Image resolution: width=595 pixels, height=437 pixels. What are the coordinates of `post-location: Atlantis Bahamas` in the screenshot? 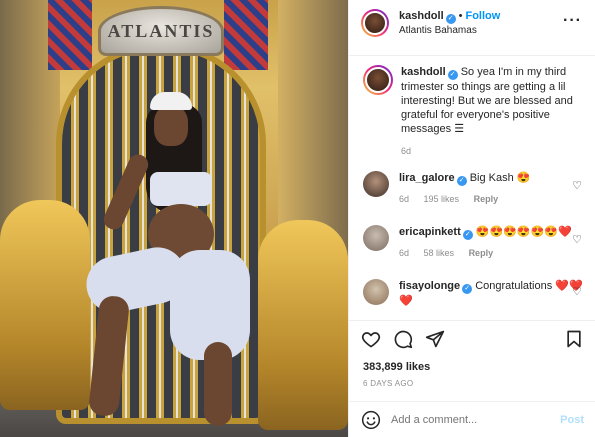 It's located at (449, 31).